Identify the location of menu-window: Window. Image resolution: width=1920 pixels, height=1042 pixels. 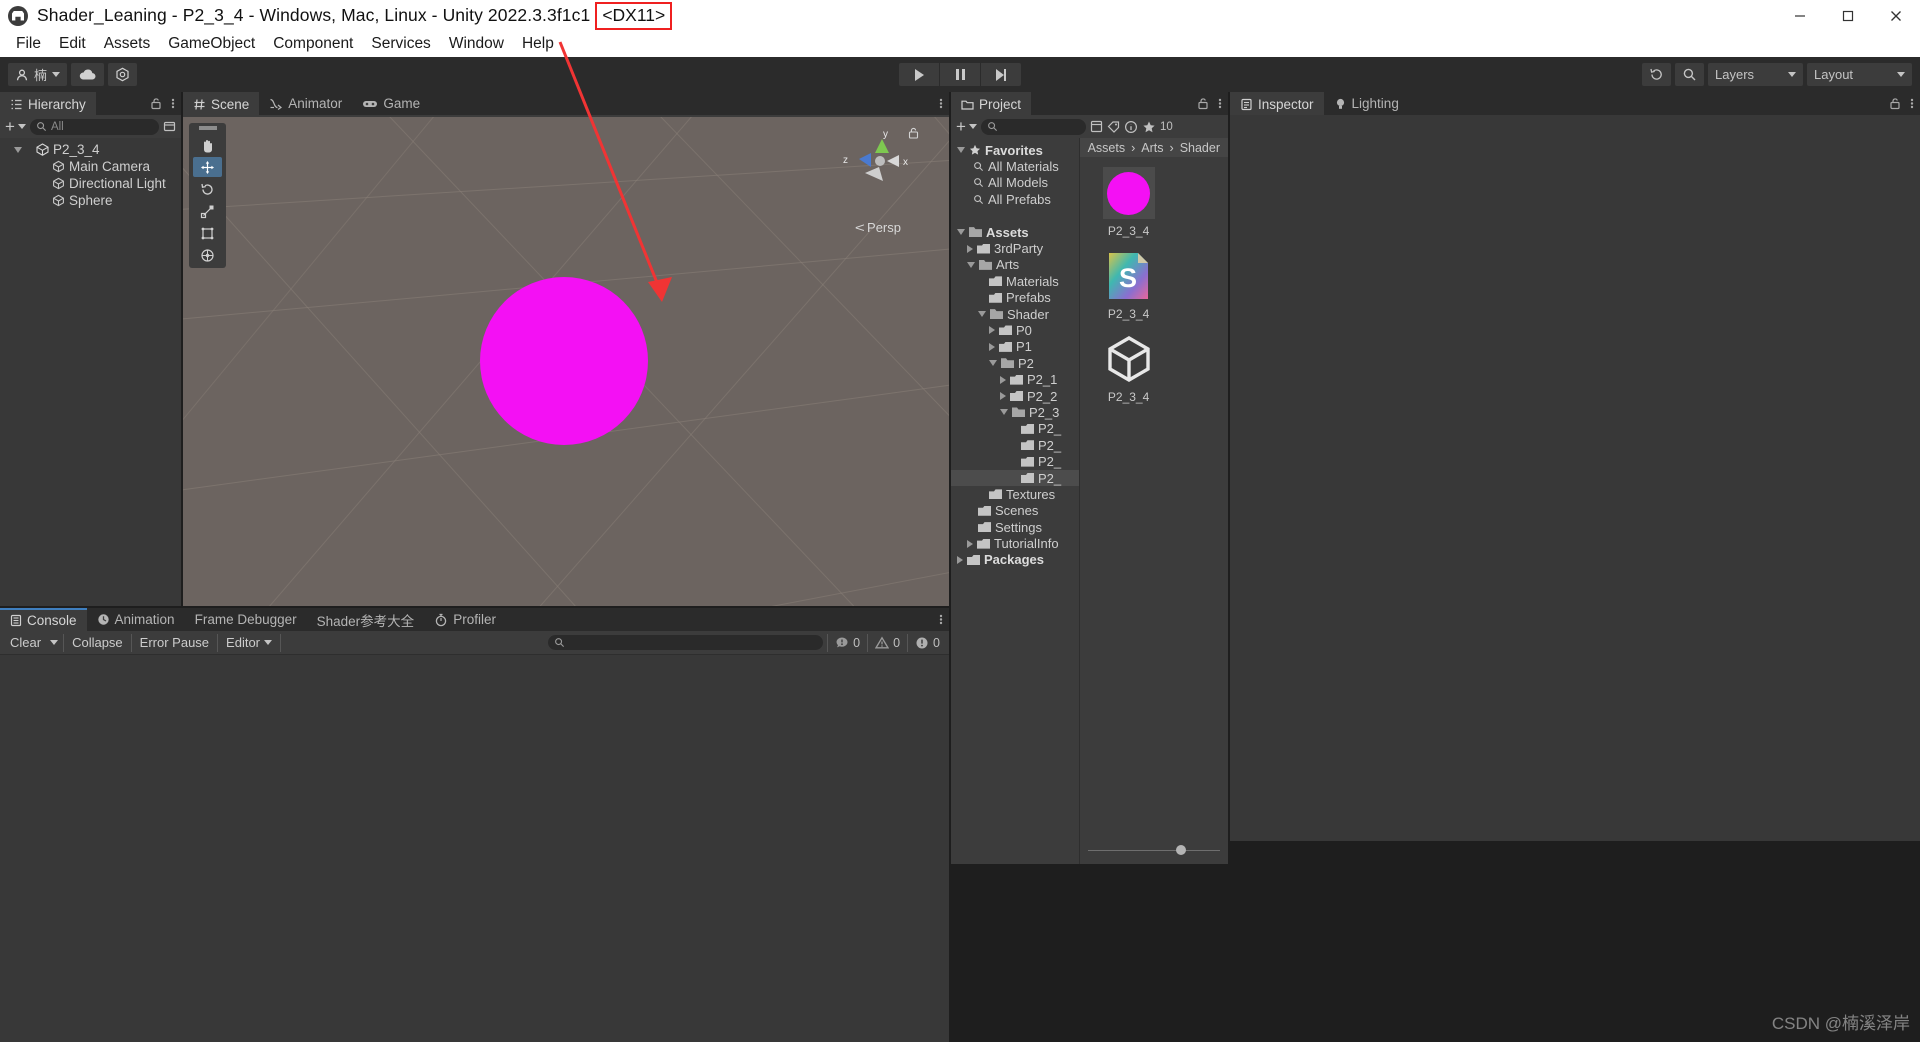
(476, 44).